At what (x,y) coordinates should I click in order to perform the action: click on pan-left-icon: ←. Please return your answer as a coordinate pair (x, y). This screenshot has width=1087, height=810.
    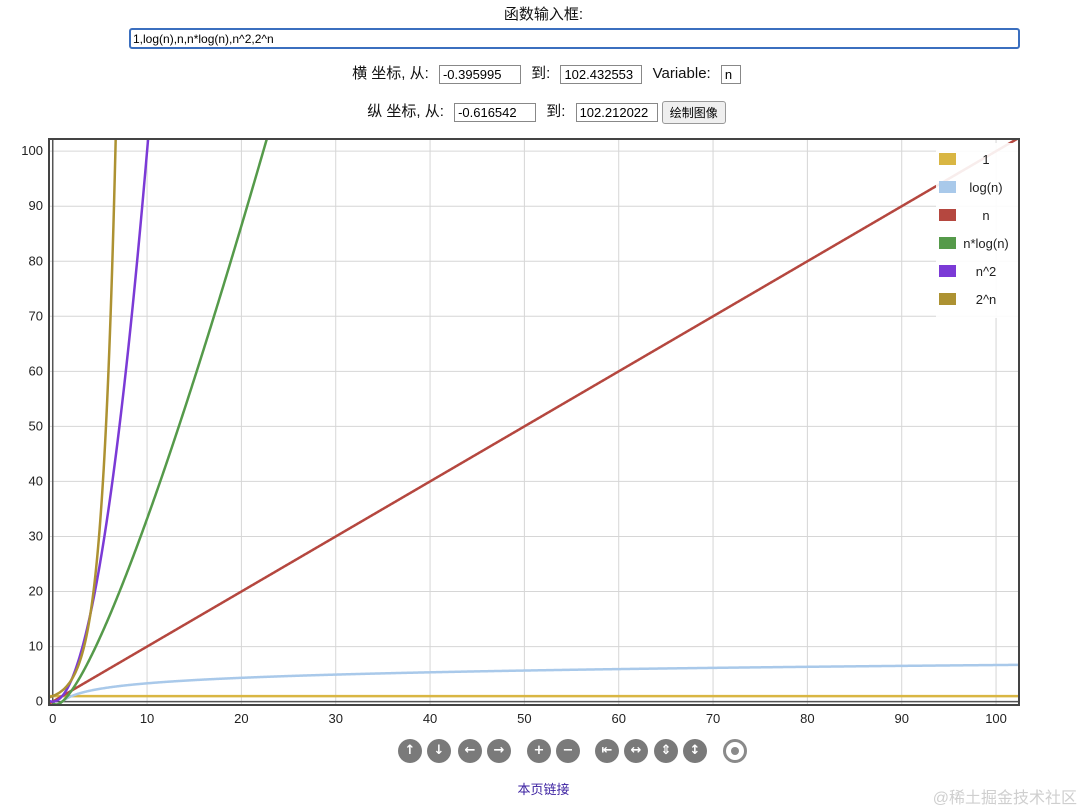
    Looking at the image, I should click on (470, 751).